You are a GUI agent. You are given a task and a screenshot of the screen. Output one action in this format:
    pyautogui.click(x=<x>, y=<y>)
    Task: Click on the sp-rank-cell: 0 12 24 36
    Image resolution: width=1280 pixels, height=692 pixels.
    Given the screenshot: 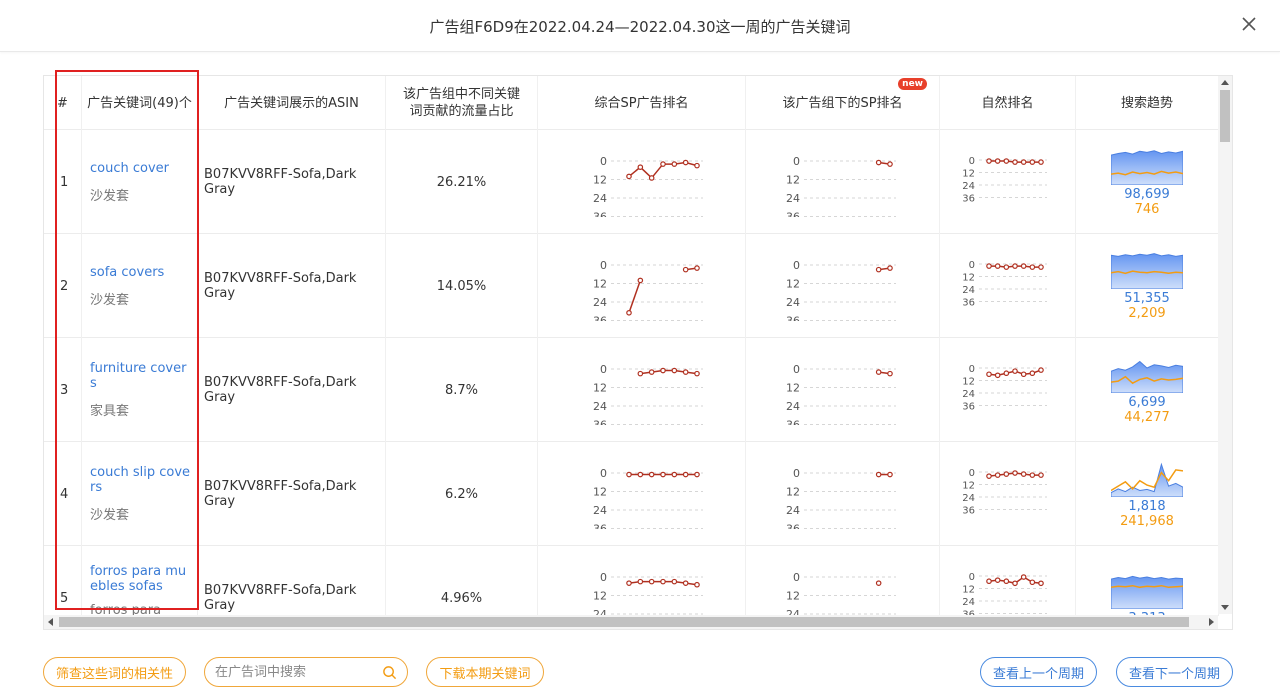 What is the action you would take?
    pyautogui.click(x=642, y=390)
    